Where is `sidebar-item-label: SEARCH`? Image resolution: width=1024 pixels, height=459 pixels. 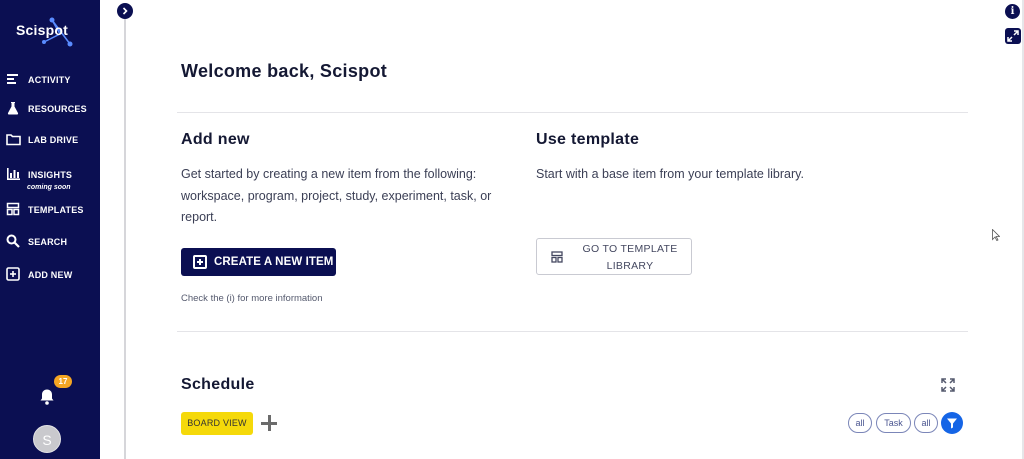 sidebar-item-label: SEARCH is located at coordinates (48, 242).